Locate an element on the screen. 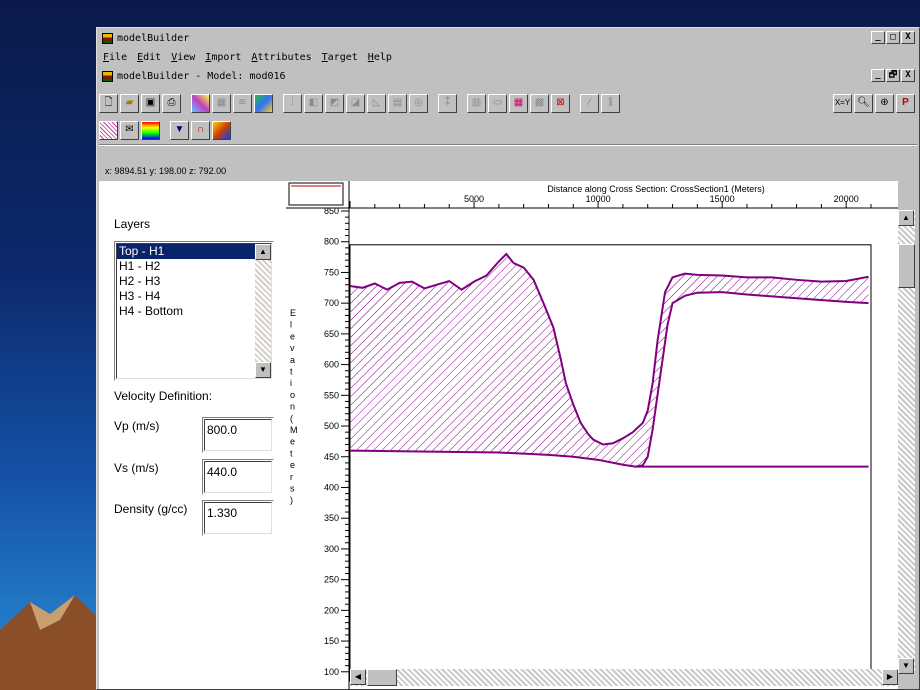  child-close-button: X is located at coordinates (908, 75).